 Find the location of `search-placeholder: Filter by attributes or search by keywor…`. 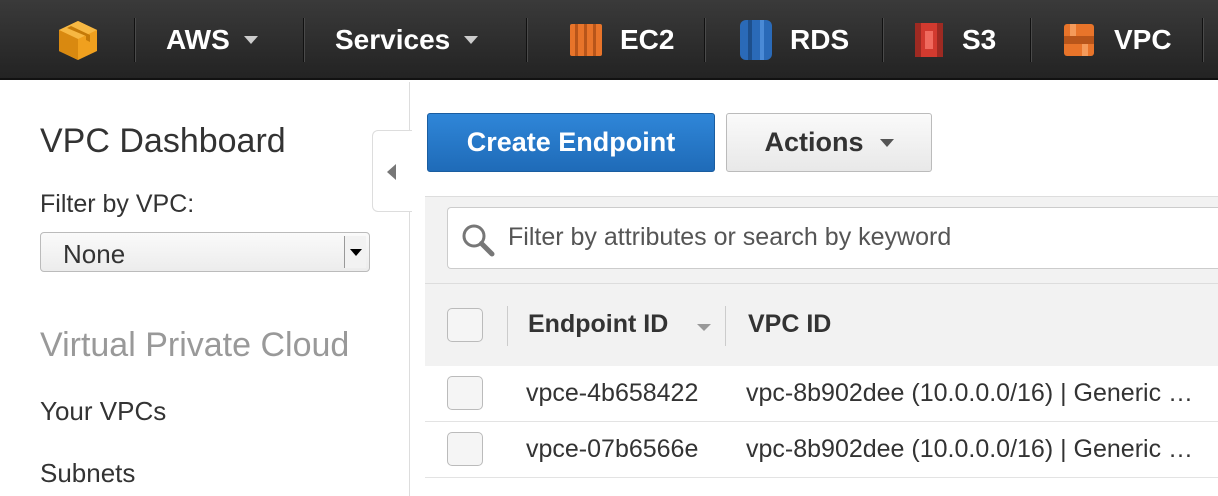

search-placeholder: Filter by attributes or search by keywor… is located at coordinates (730, 237).